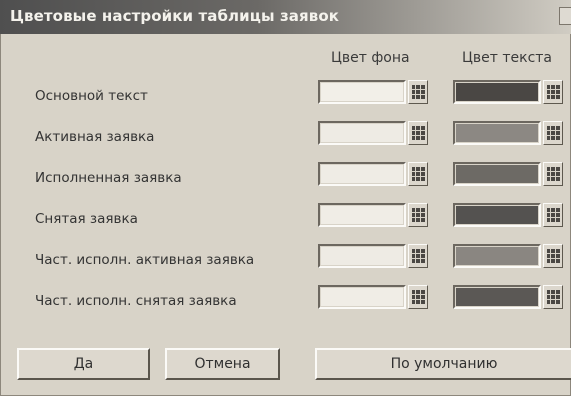 The height and width of the screenshot is (396, 571). Describe the element at coordinates (108, 178) in the screenshot. I see `row-label: Исполненная заявка` at that location.